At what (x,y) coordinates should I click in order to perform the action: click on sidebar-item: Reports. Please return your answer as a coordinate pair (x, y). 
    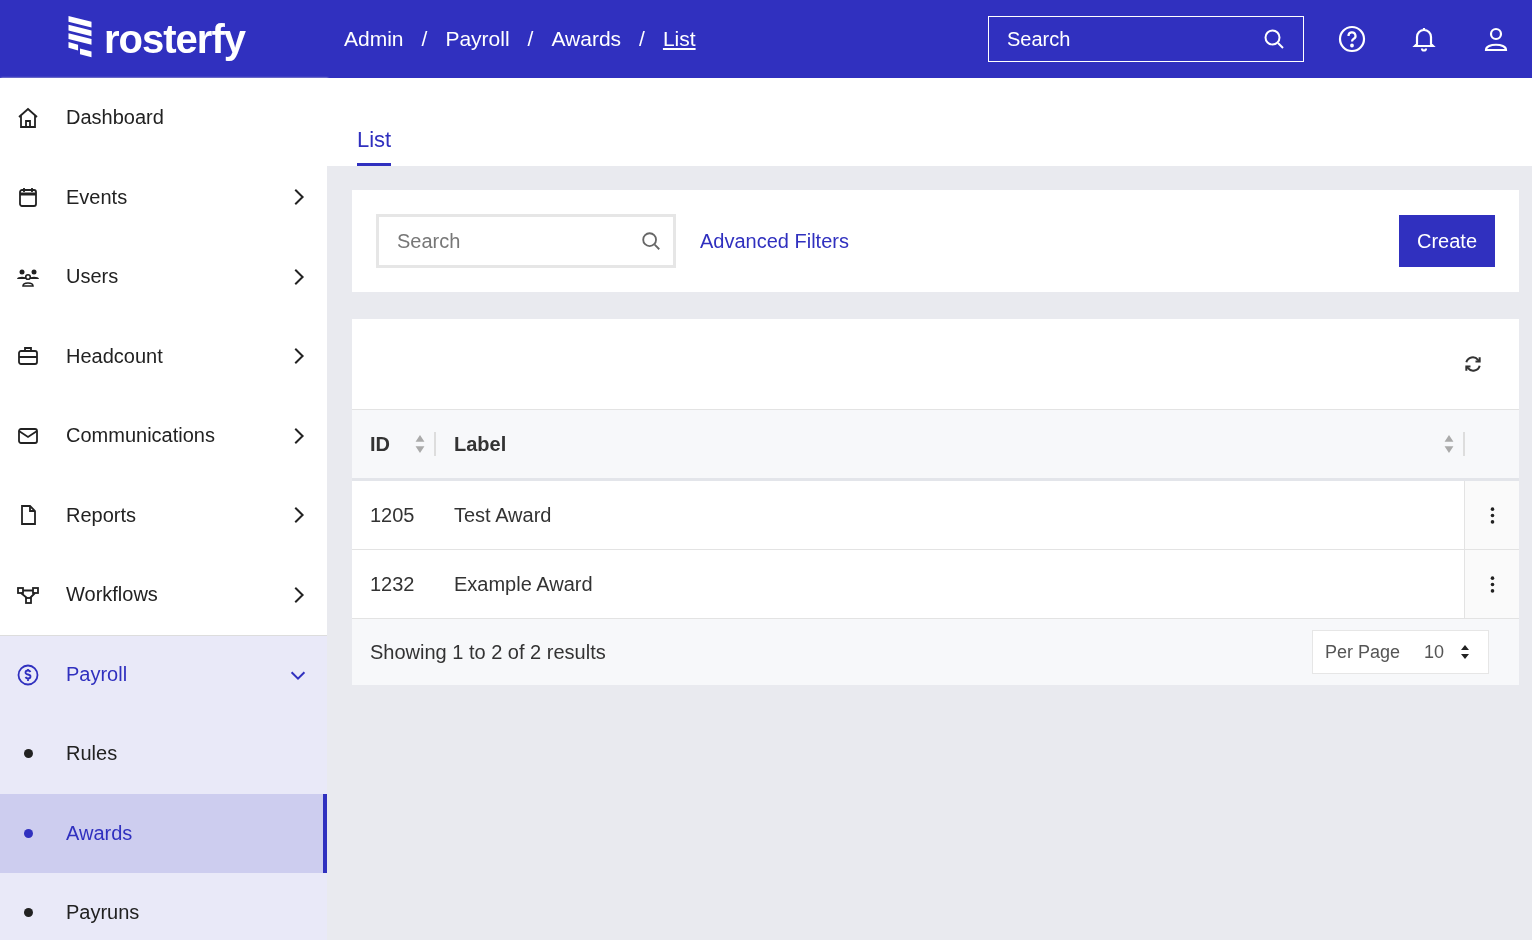
    Looking at the image, I should click on (163, 515).